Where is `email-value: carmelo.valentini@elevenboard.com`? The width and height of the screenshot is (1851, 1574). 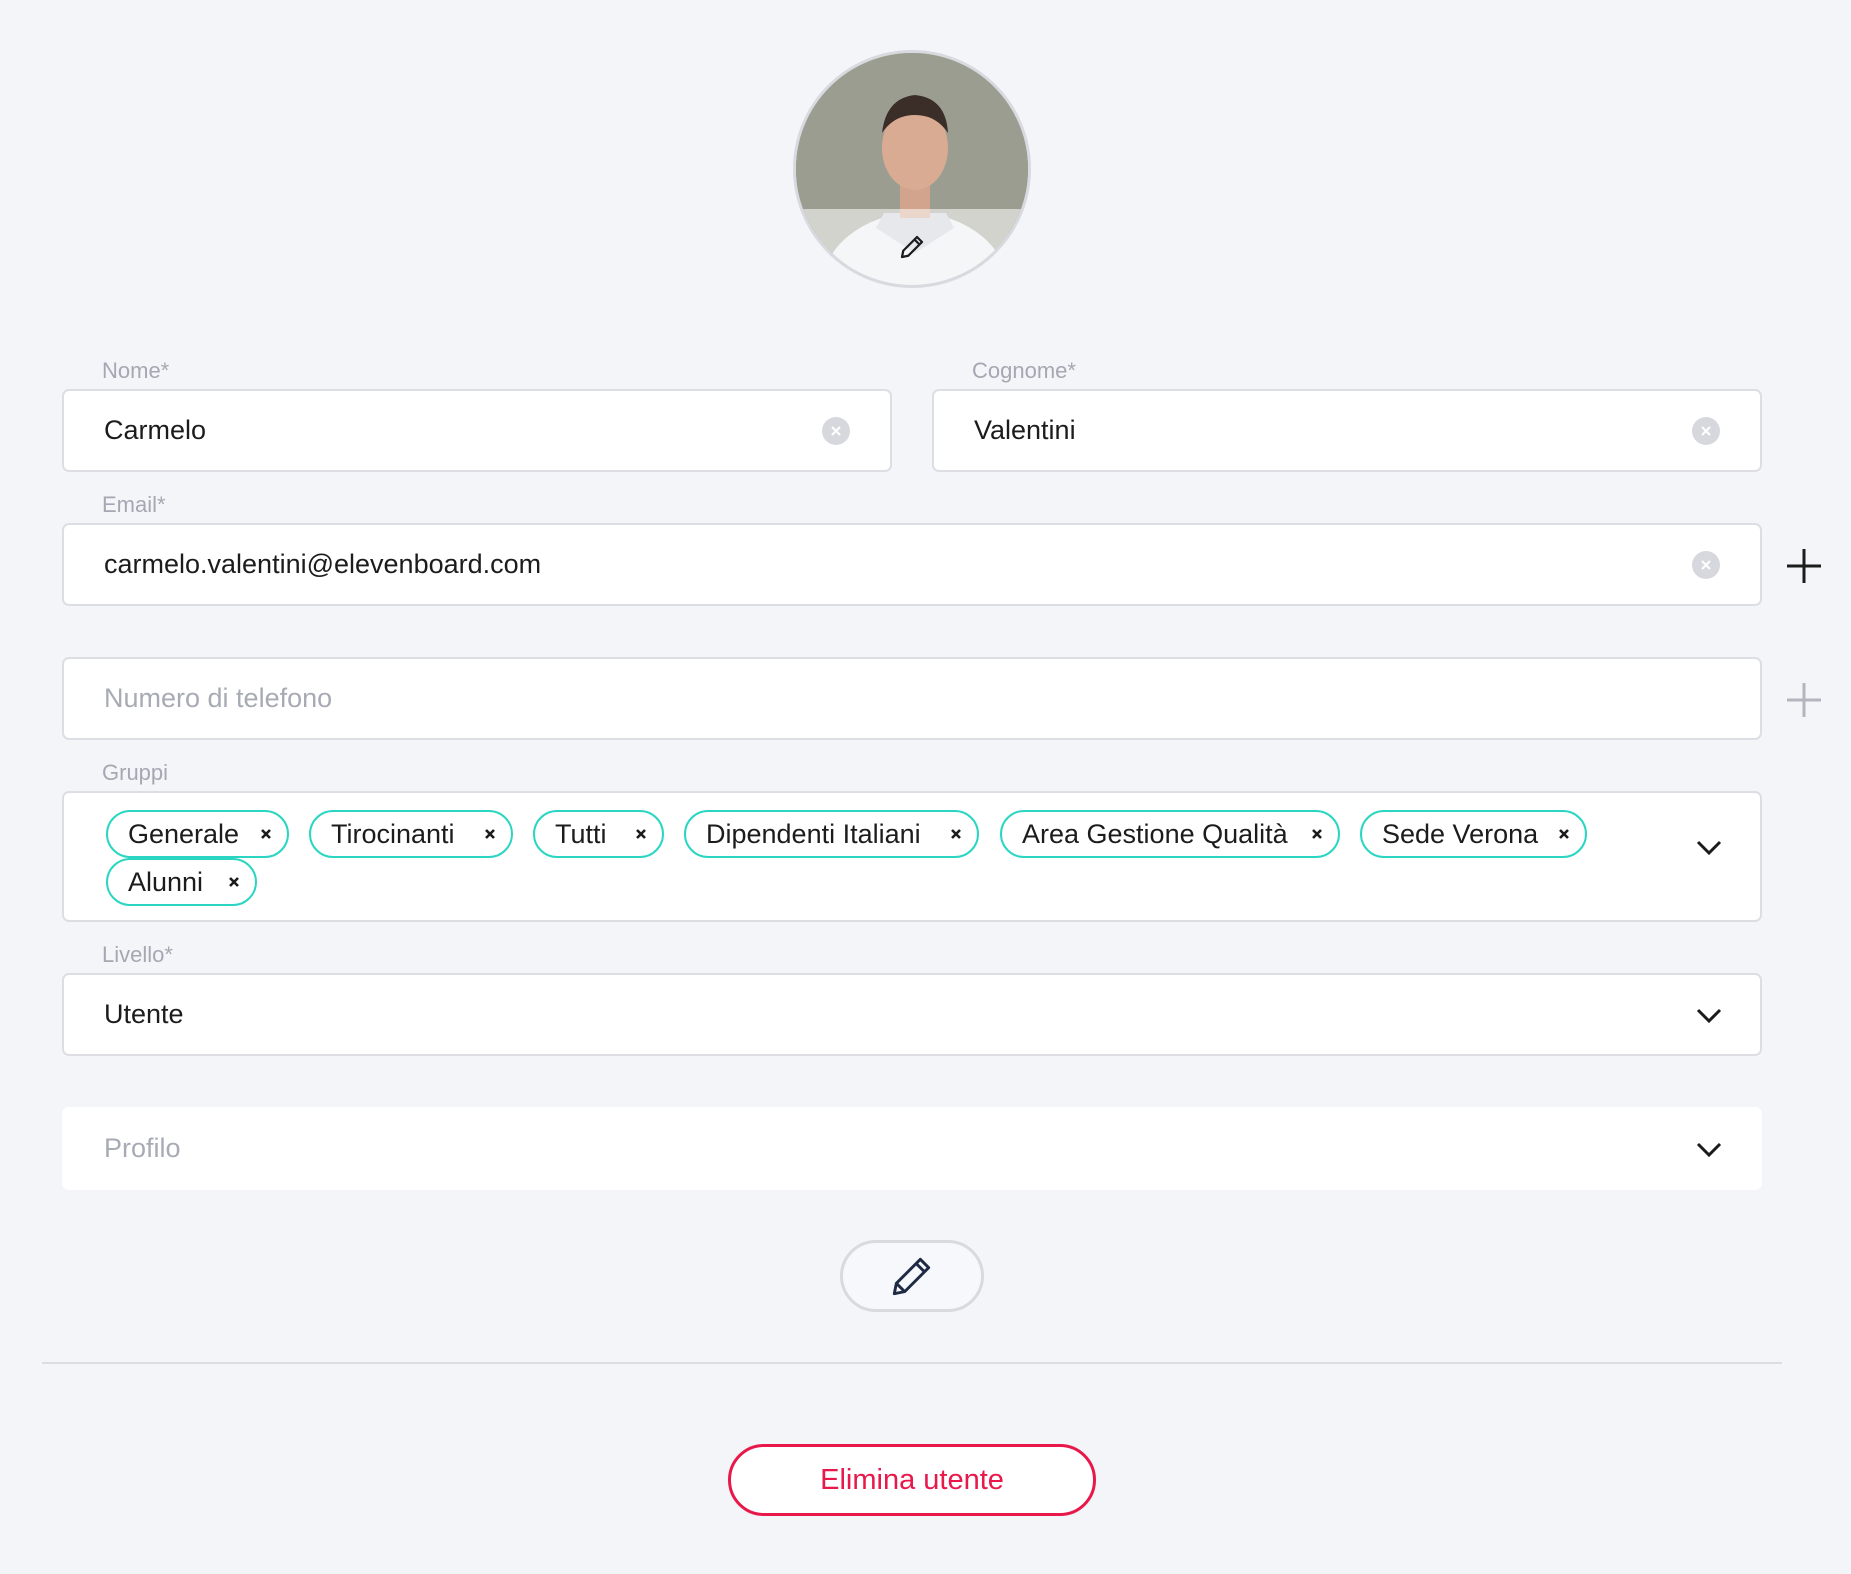
email-value: carmelo.valentini@elevenboard.com is located at coordinates (912, 564).